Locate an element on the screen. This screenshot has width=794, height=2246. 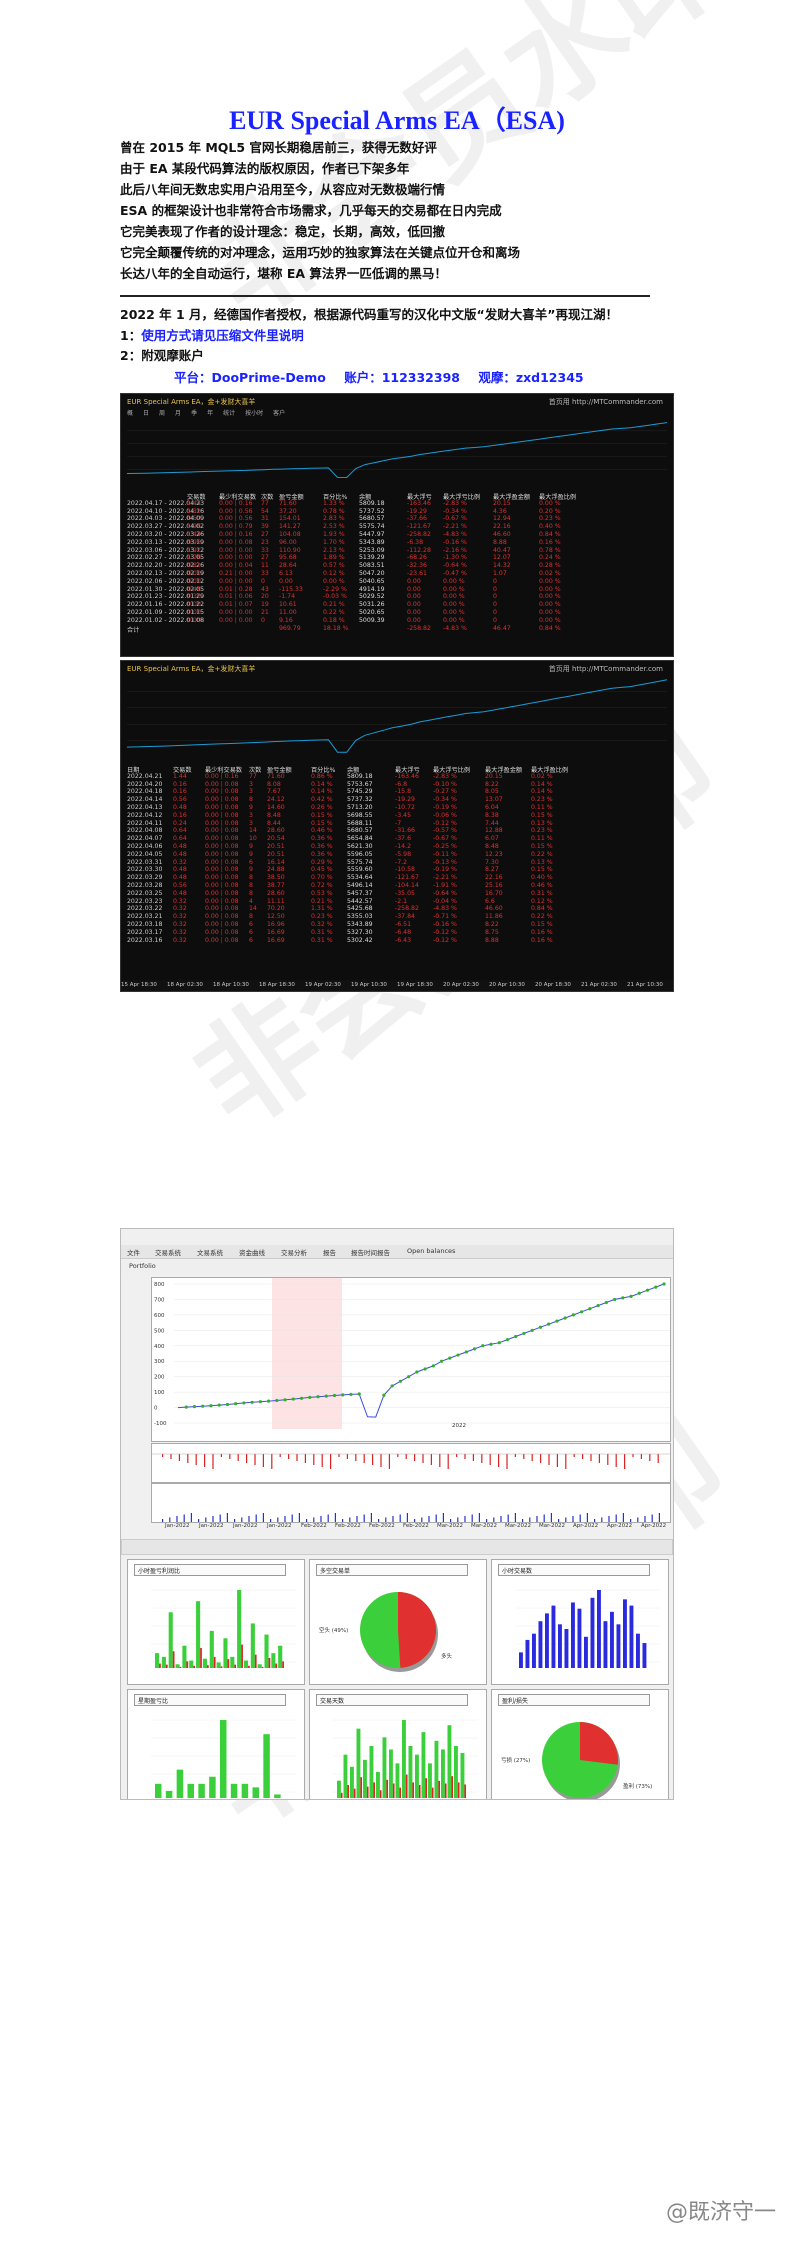
menu-item: 资金曲线 is located at coordinates (252, 1252).